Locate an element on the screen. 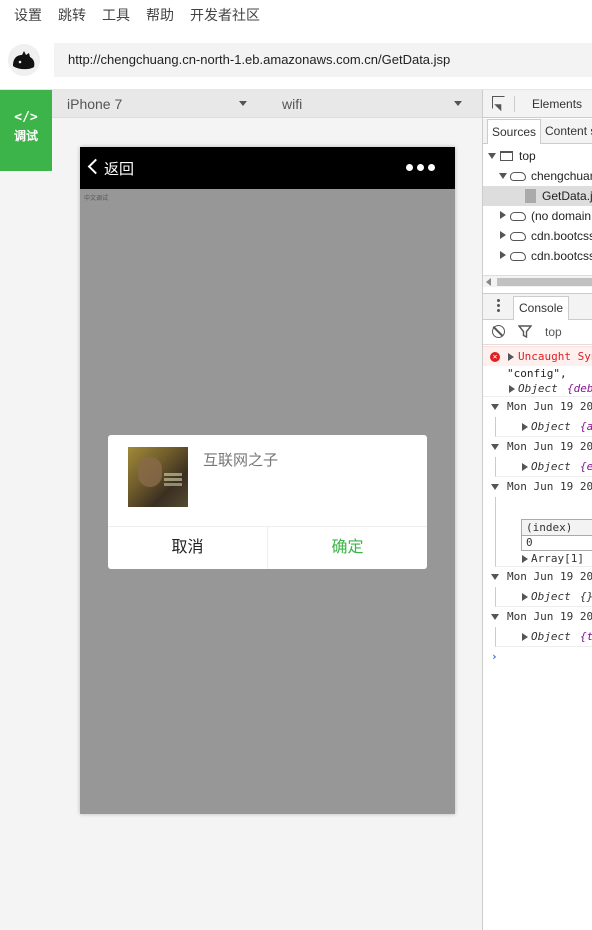  frame-icon is located at coordinates (506, 156).